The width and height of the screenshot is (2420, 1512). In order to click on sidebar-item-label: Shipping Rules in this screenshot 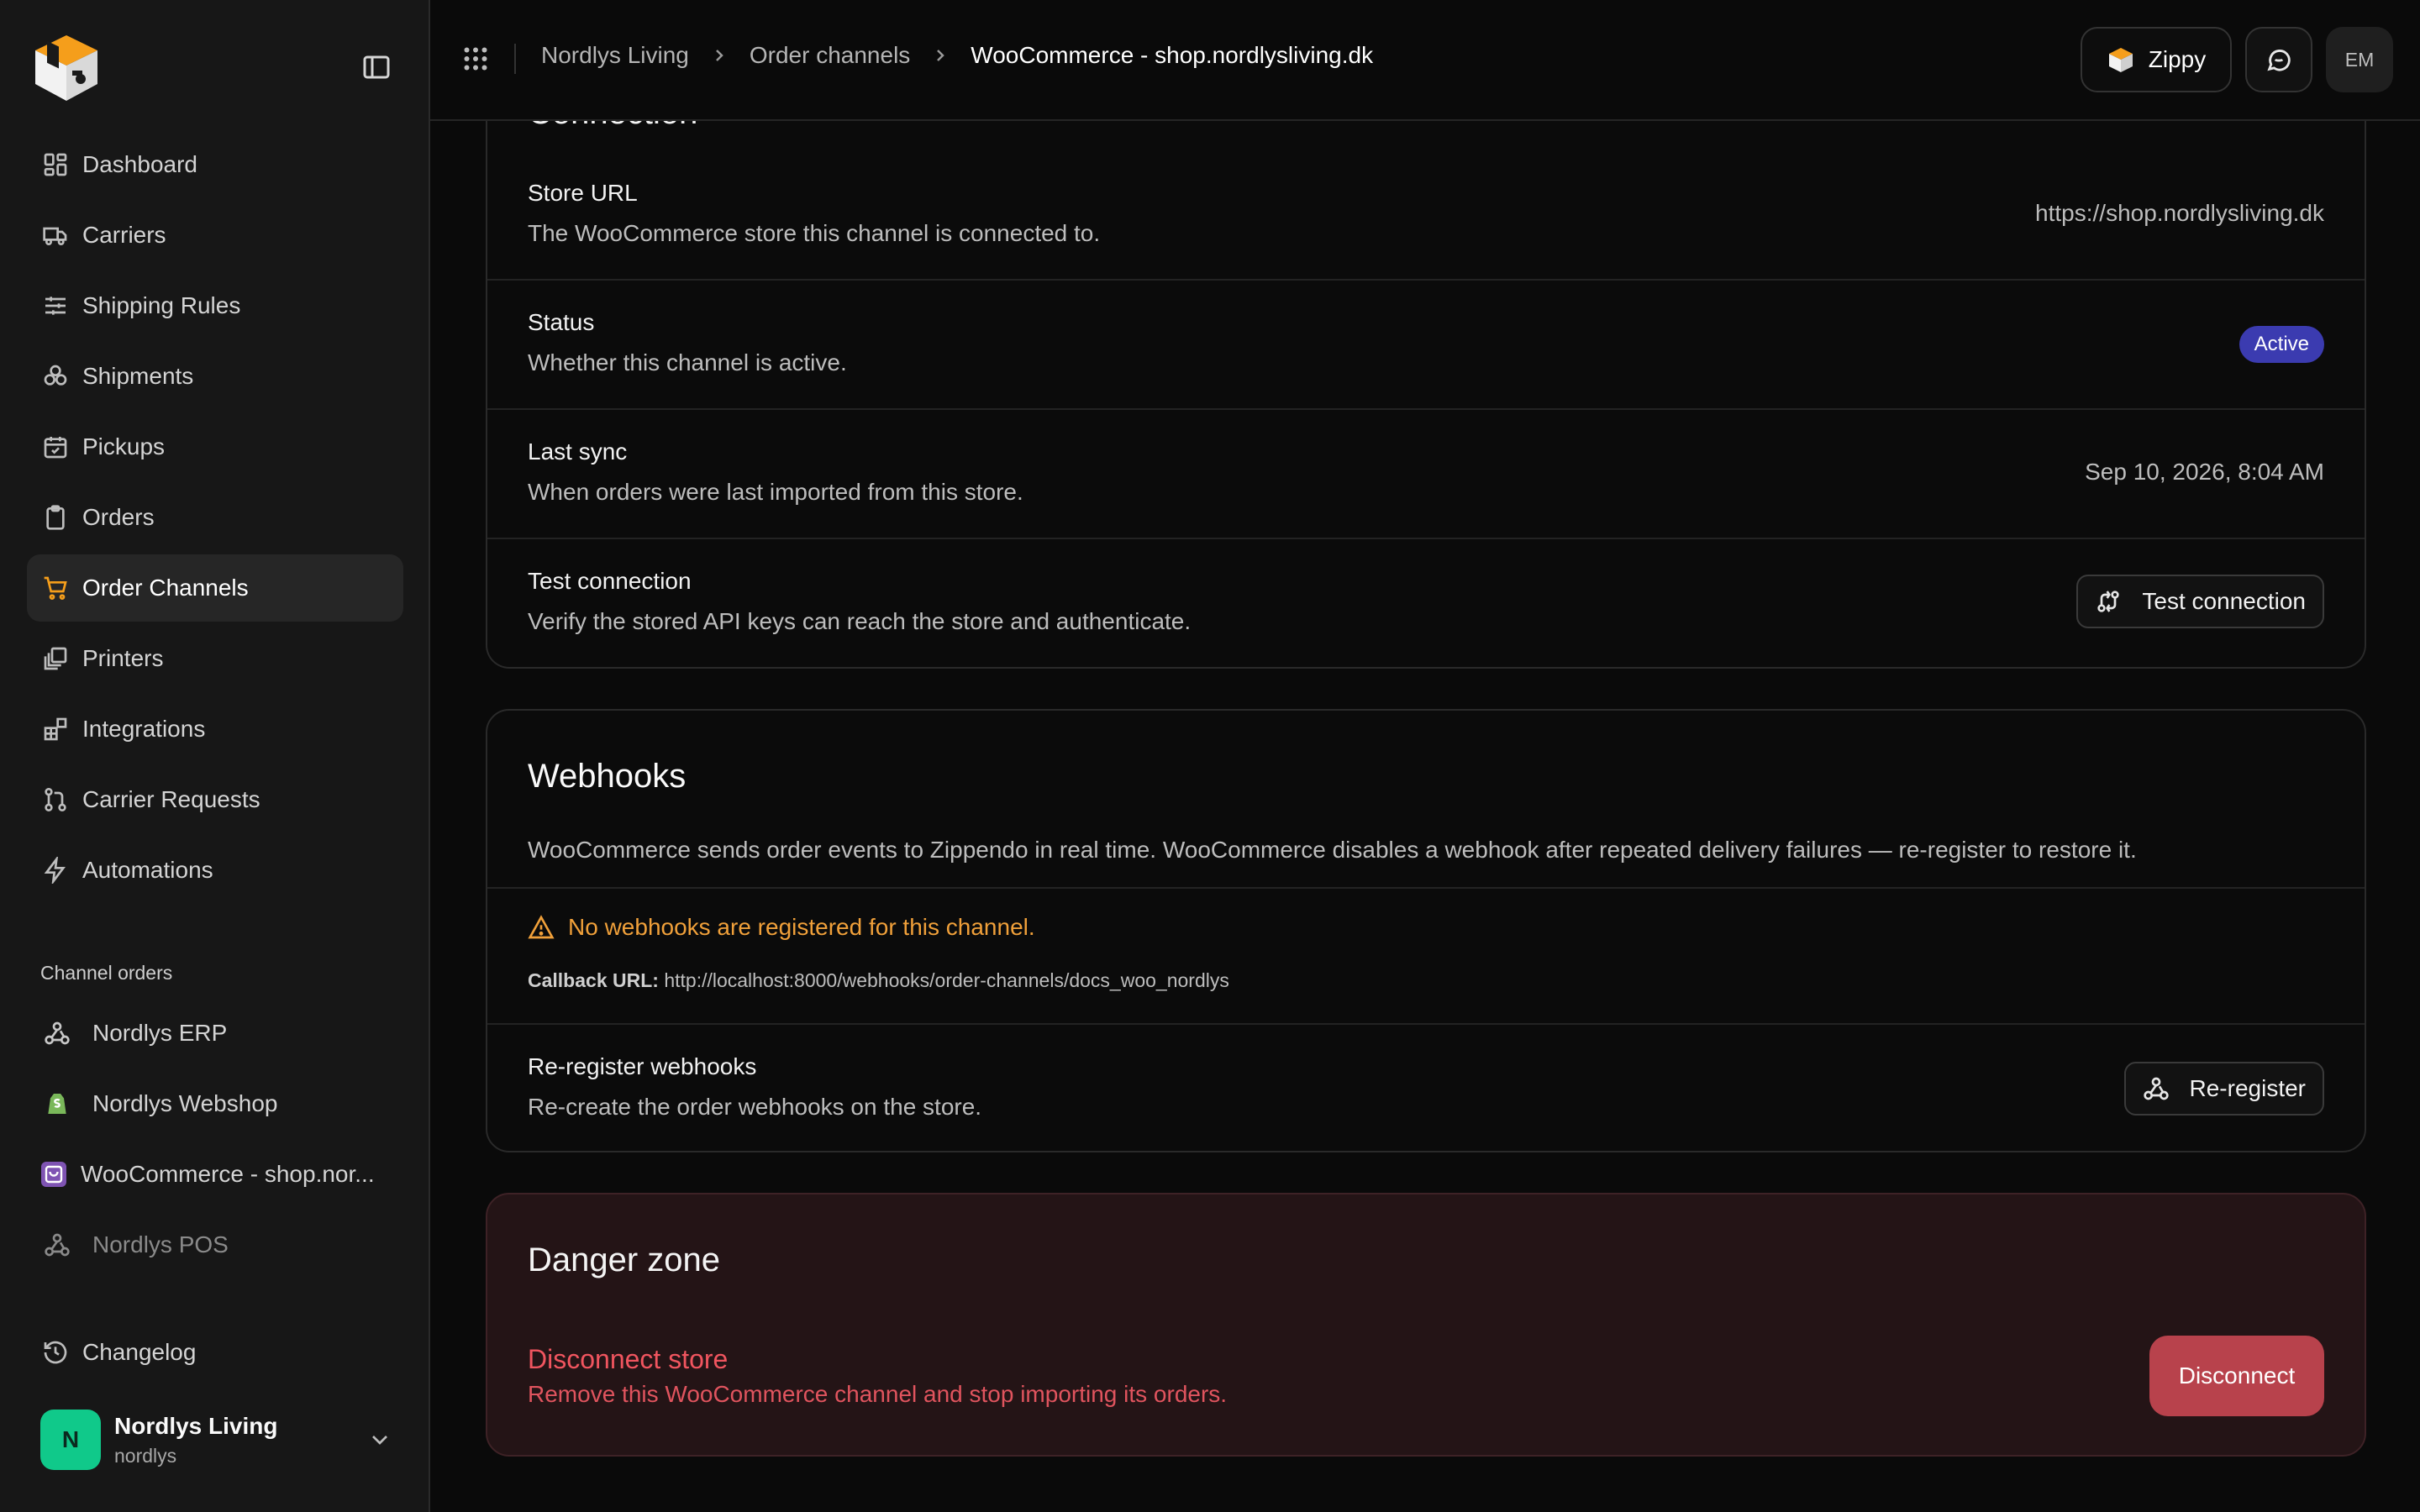, I will do `click(161, 305)`.